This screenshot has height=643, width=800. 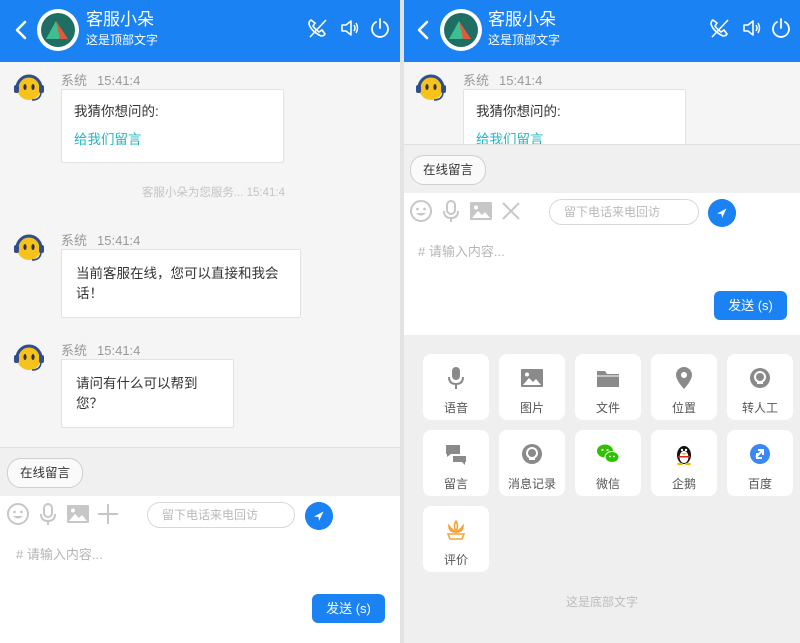 I want to click on message-text: 当前客服在线，您可以直接和我会话！, so click(x=177, y=283).